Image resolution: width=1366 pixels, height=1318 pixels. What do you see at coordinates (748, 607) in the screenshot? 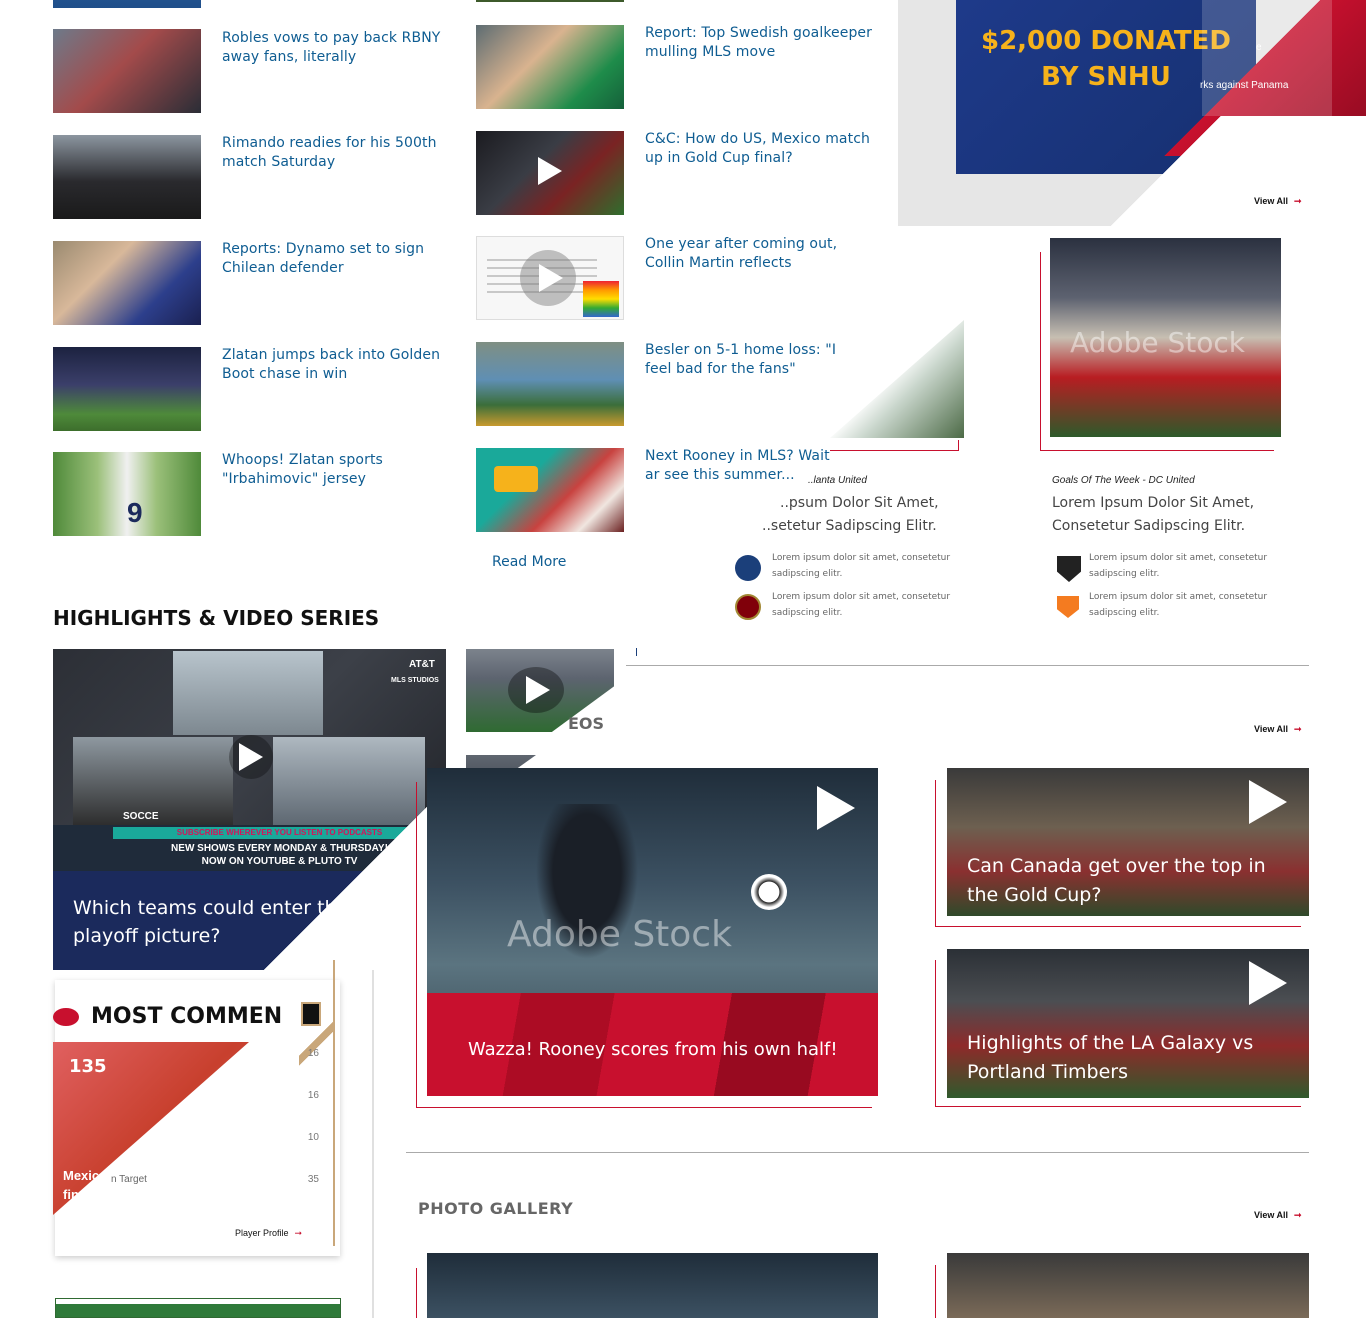
I see `atlanta-badge-icon` at bounding box center [748, 607].